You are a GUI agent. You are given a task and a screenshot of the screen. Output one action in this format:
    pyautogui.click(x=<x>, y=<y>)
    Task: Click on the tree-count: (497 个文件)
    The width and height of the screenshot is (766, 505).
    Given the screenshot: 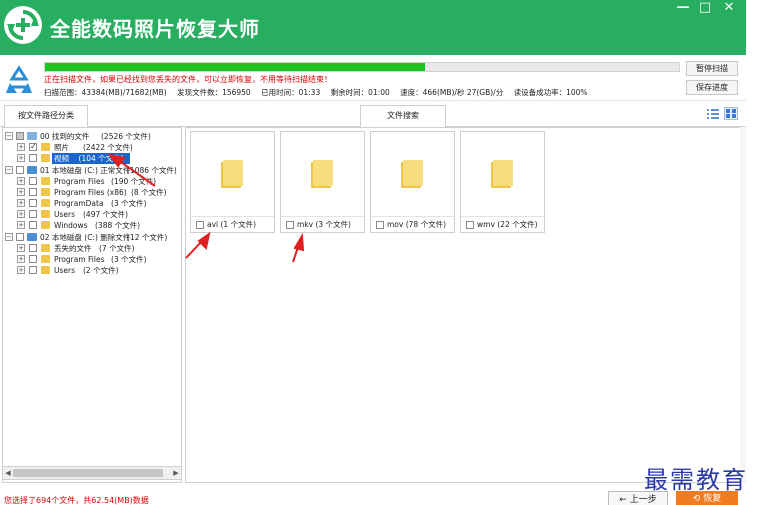 What is the action you would take?
    pyautogui.click(x=106, y=214)
    